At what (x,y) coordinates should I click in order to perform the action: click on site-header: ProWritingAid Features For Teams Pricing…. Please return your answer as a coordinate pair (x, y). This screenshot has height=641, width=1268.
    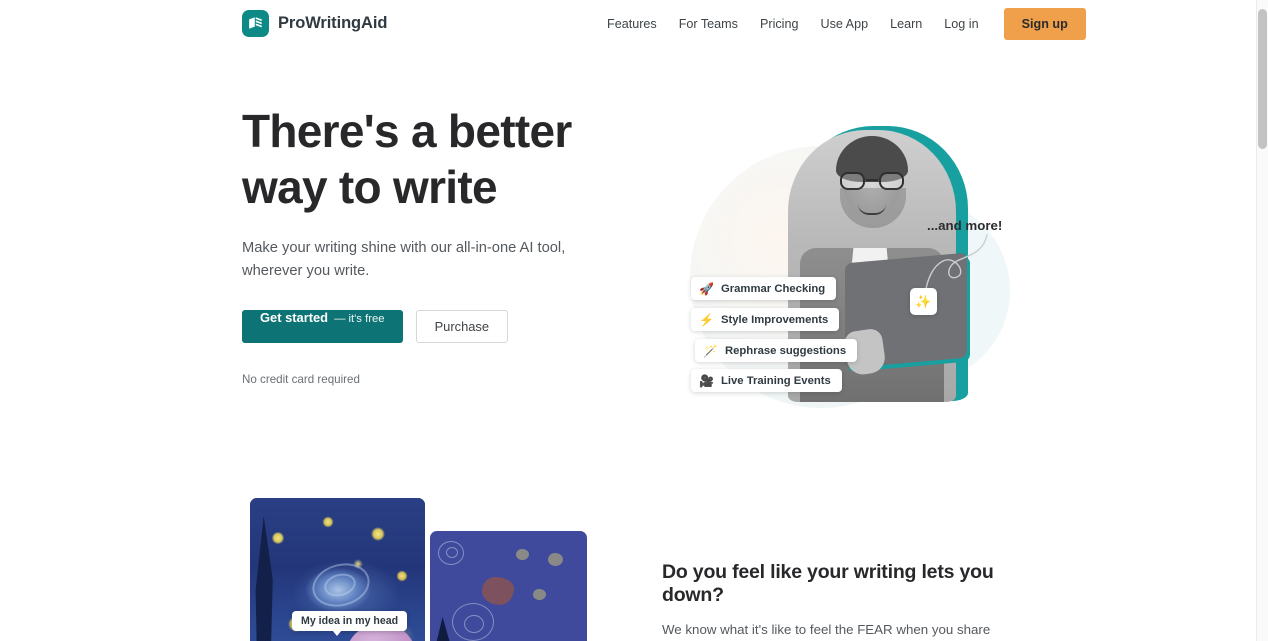
    Looking at the image, I should click on (628, 24).